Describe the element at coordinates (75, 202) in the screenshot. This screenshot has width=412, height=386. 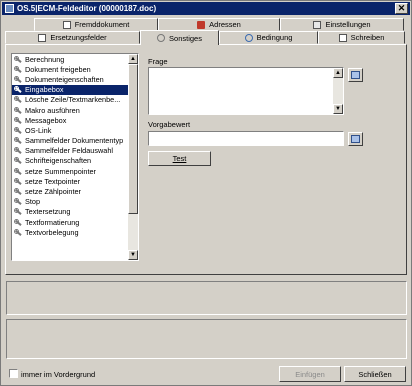
I see `function-list-item: Stop` at that location.